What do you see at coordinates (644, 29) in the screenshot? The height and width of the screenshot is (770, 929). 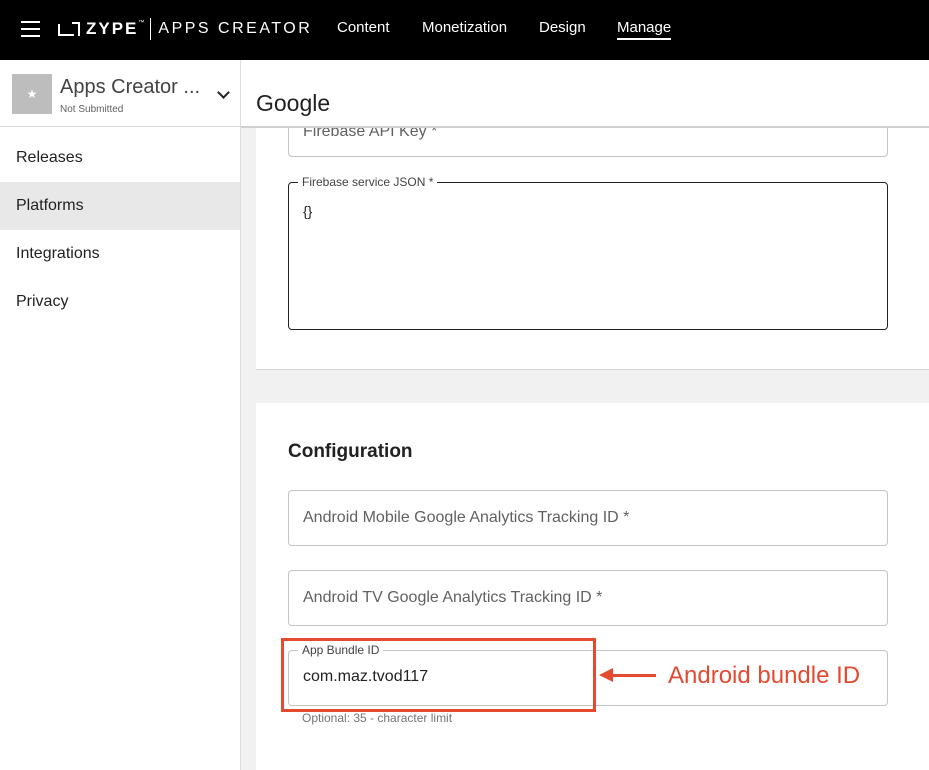 I see `nav-manage: Manage` at bounding box center [644, 29].